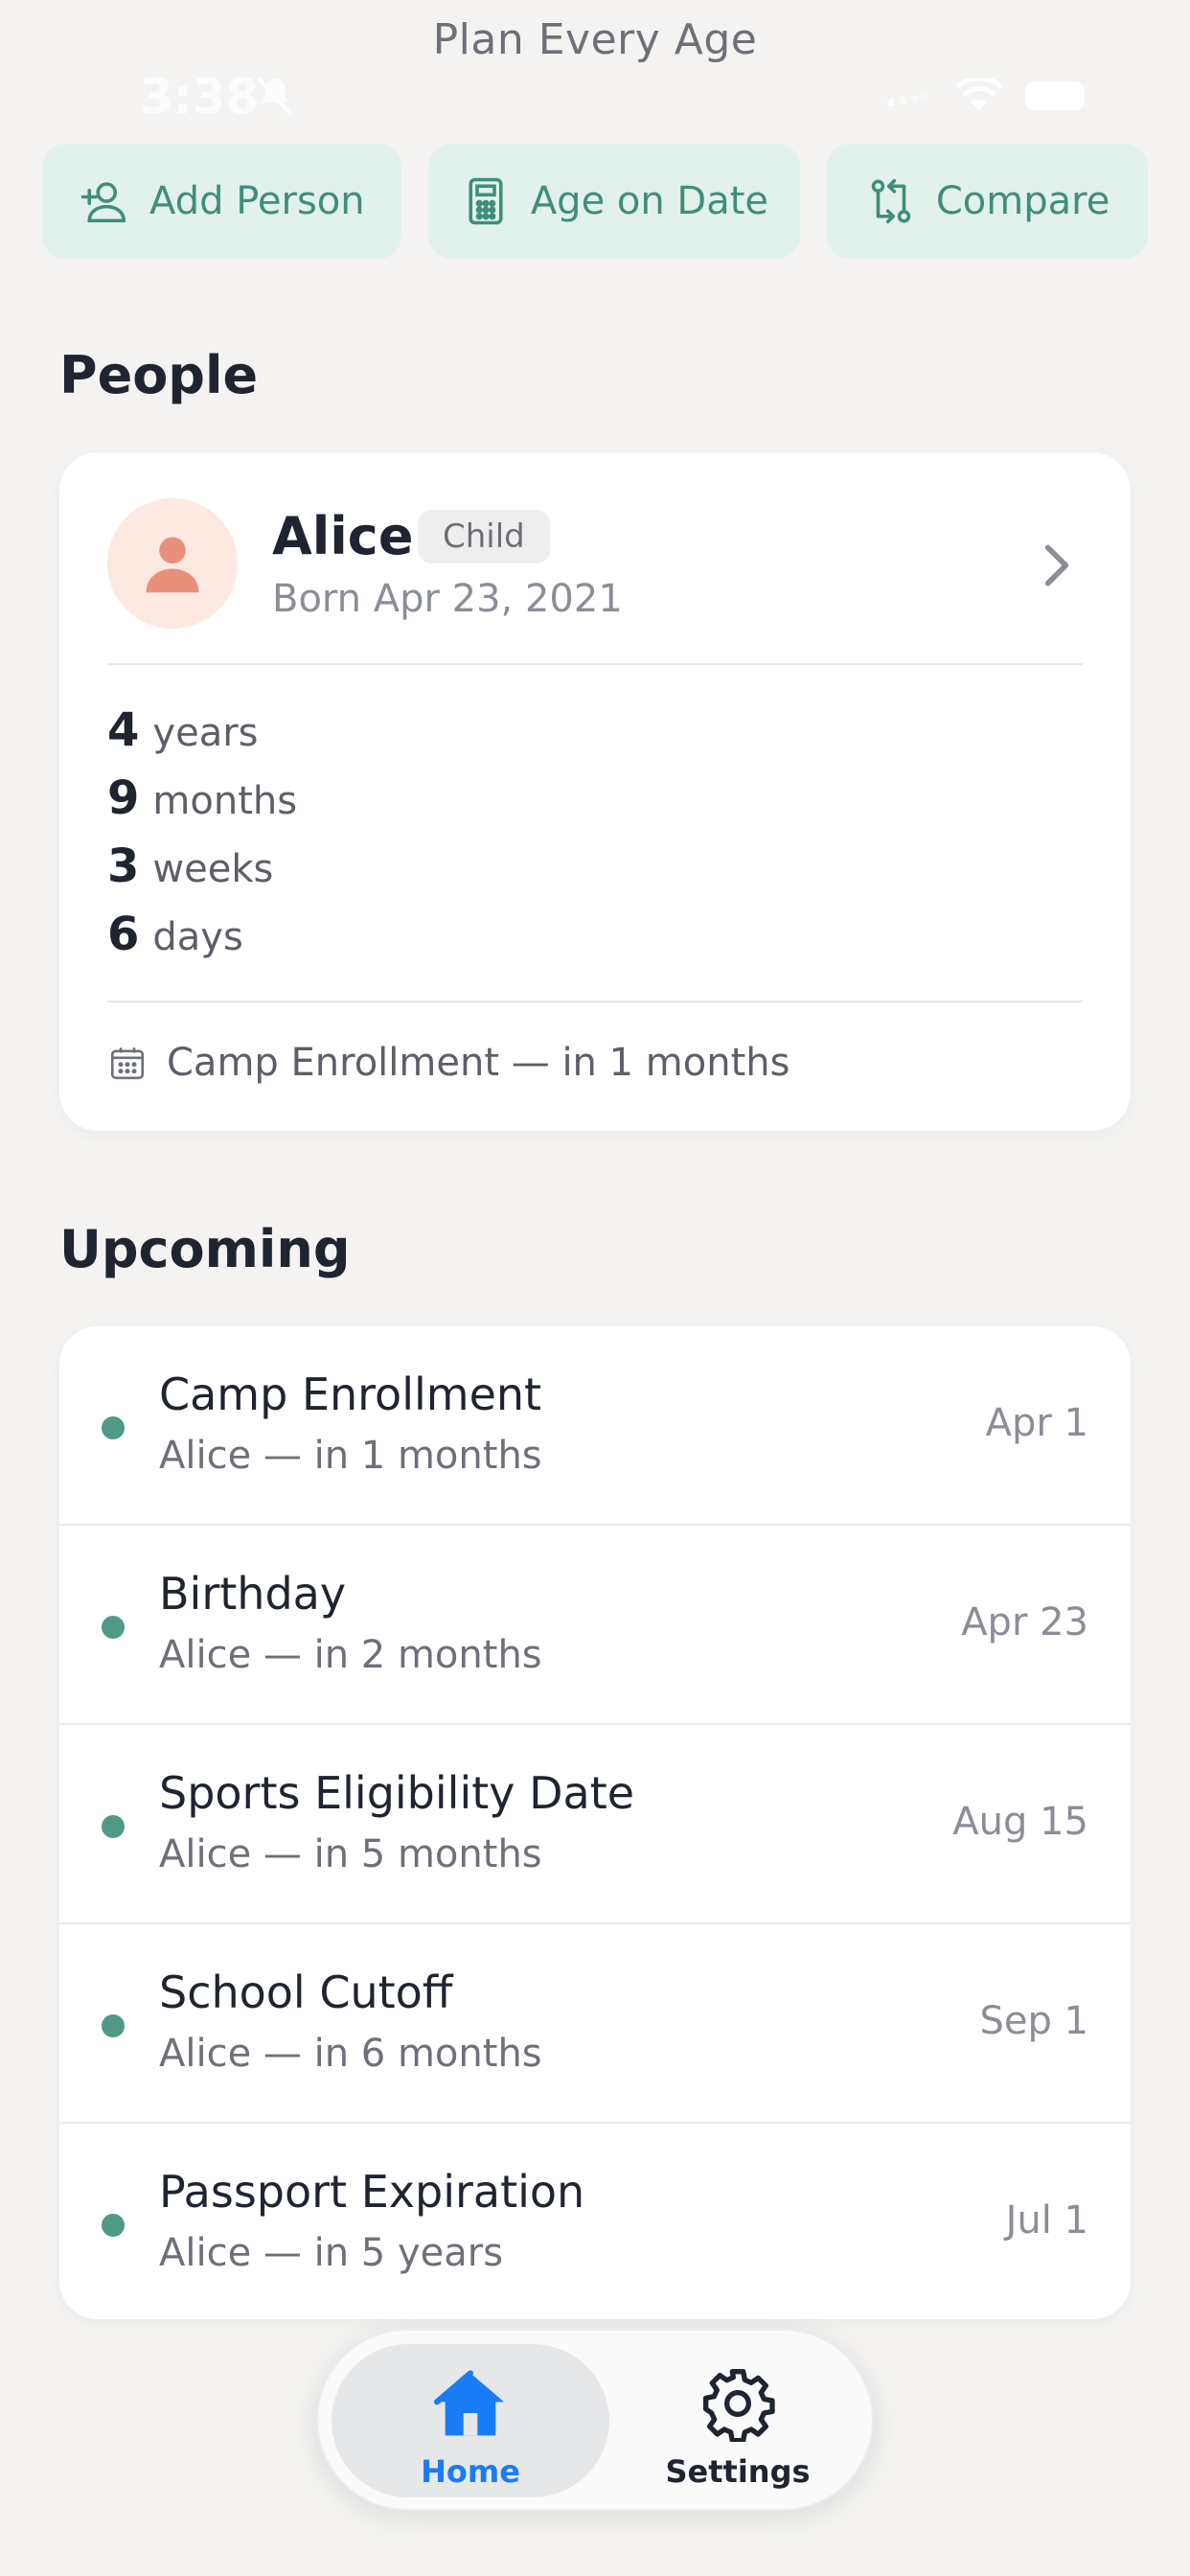  I want to click on age-weeks-row: 3 weeks, so click(202, 874).